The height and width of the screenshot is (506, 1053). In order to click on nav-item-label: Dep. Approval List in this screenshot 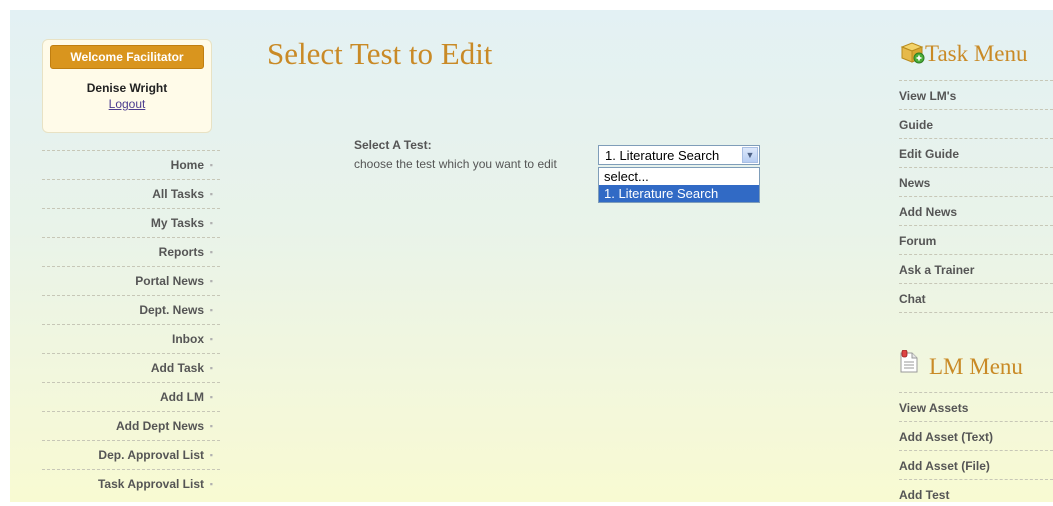, I will do `click(151, 455)`.